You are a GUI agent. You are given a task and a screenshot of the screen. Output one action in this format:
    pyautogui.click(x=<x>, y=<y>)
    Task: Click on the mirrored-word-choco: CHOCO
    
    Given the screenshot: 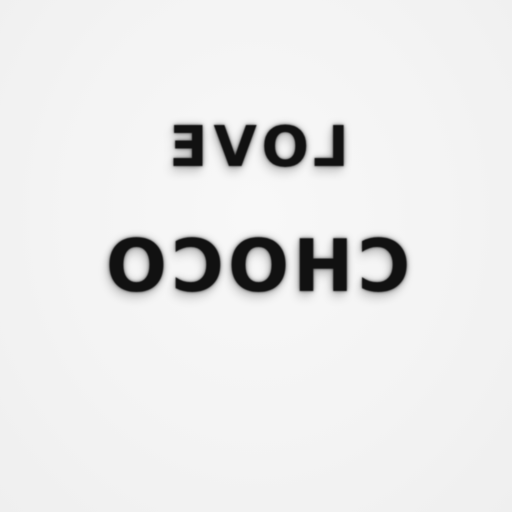 What is the action you would take?
    pyautogui.click(x=256, y=266)
    